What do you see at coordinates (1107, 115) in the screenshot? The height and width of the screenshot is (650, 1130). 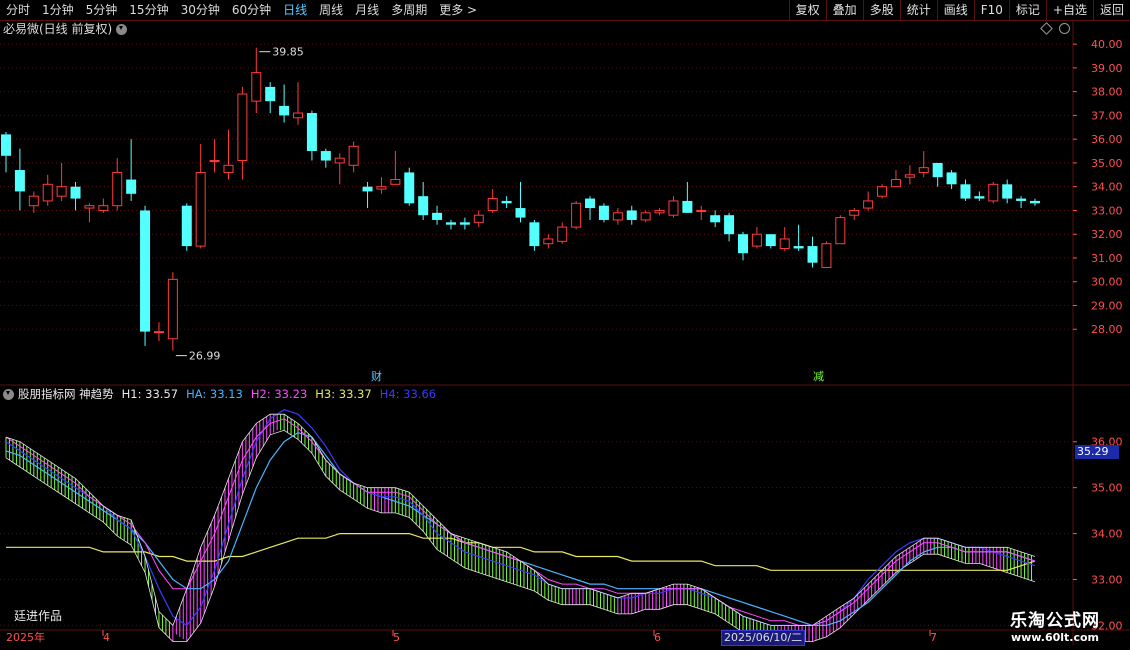 I see `price-axis-label-3: 37.00` at bounding box center [1107, 115].